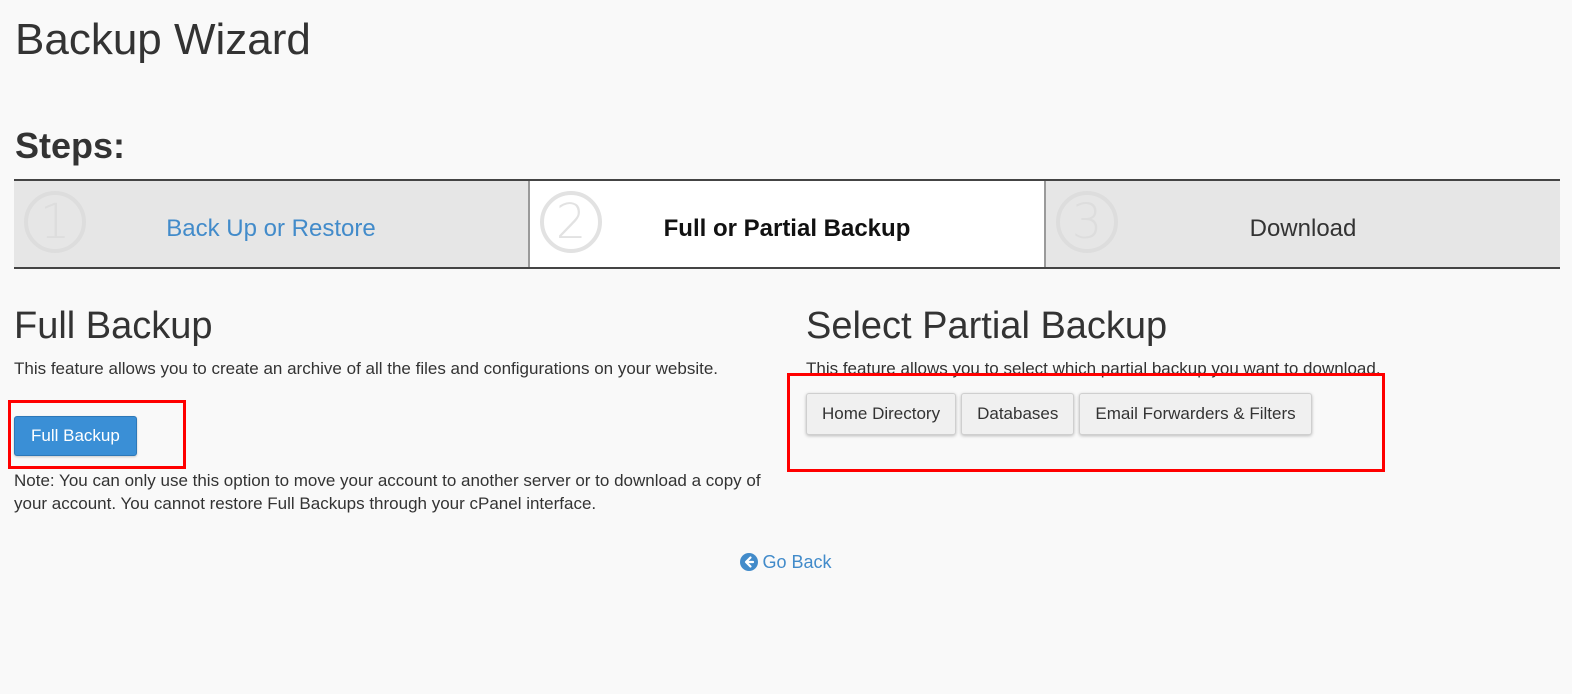 The height and width of the screenshot is (694, 1572). What do you see at coordinates (987, 326) in the screenshot?
I see `partial-backup-heading: Select Partial Backup` at bounding box center [987, 326].